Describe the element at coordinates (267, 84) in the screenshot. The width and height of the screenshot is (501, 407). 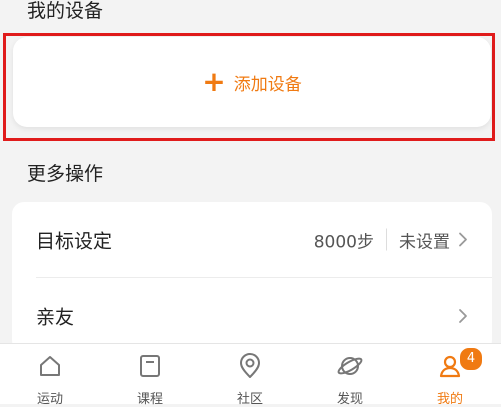
I see `add-device-label: 添加设备` at that location.